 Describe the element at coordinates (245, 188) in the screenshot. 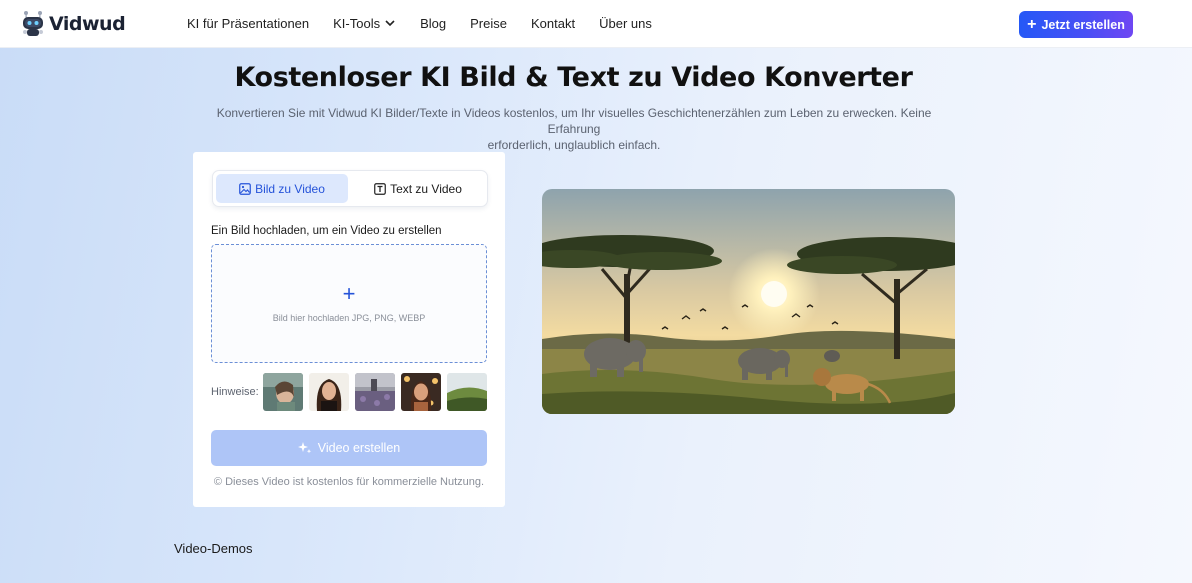

I see `image-icon` at that location.